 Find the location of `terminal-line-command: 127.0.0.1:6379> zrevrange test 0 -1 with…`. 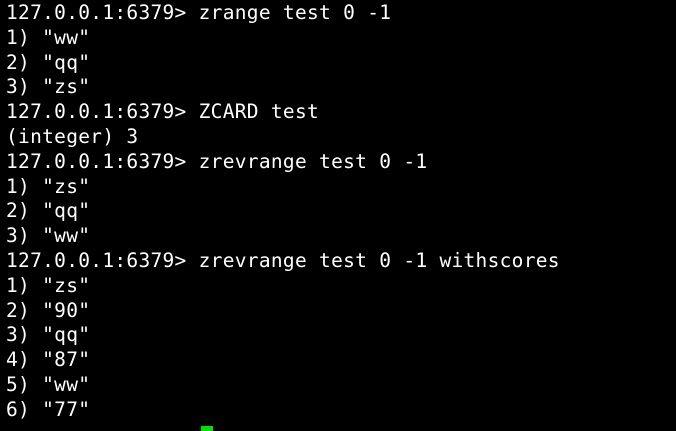

terminal-line-command: 127.0.0.1:6379> zrevrange test 0 -1 with… is located at coordinates (283, 260).